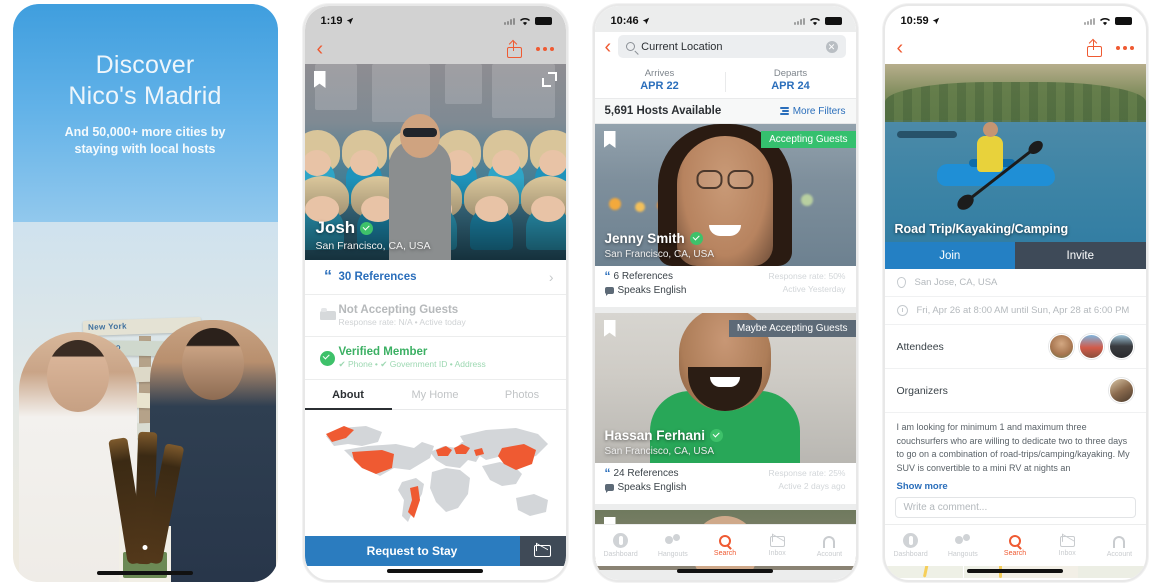 The image size is (1160, 584). Describe the element at coordinates (663, 111) in the screenshot. I see `hosts-available-count: 5,691 Hosts Available` at that location.